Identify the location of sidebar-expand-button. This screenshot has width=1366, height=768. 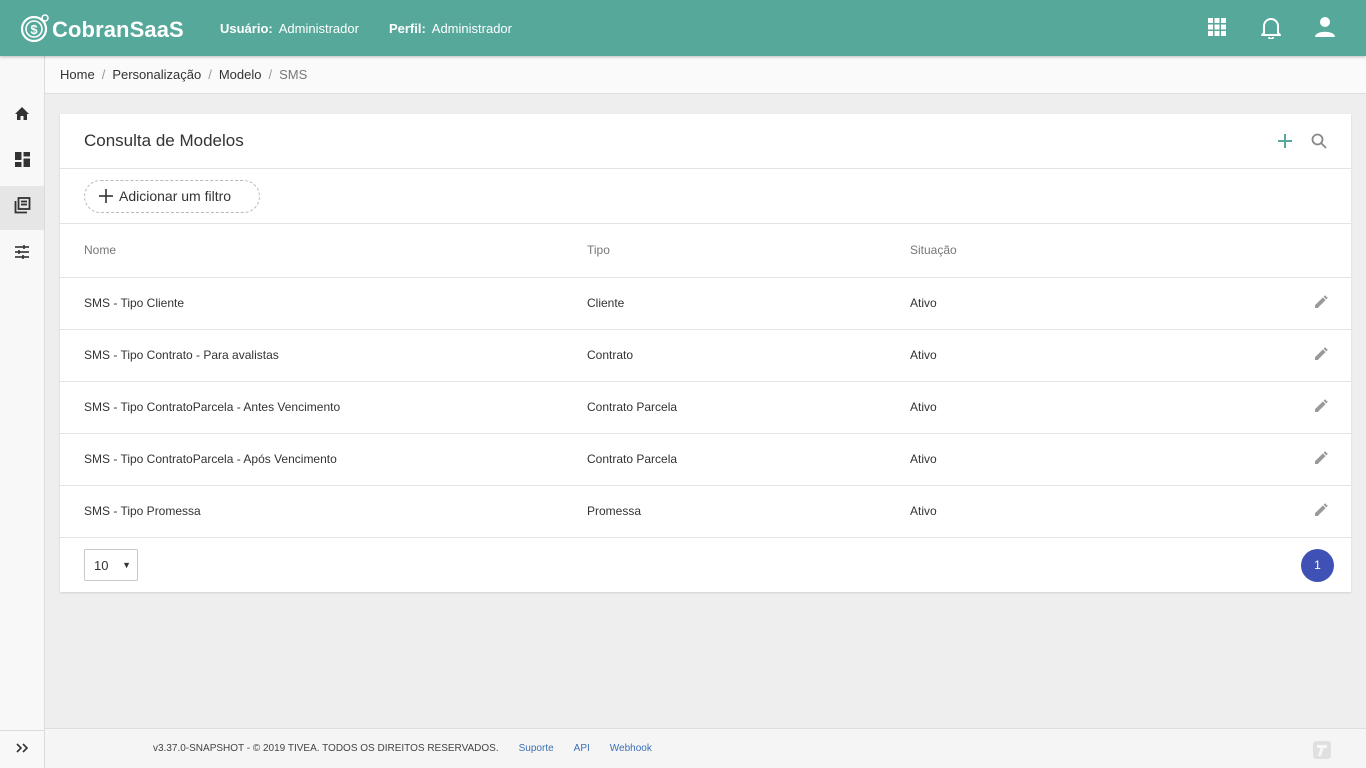
(22, 749).